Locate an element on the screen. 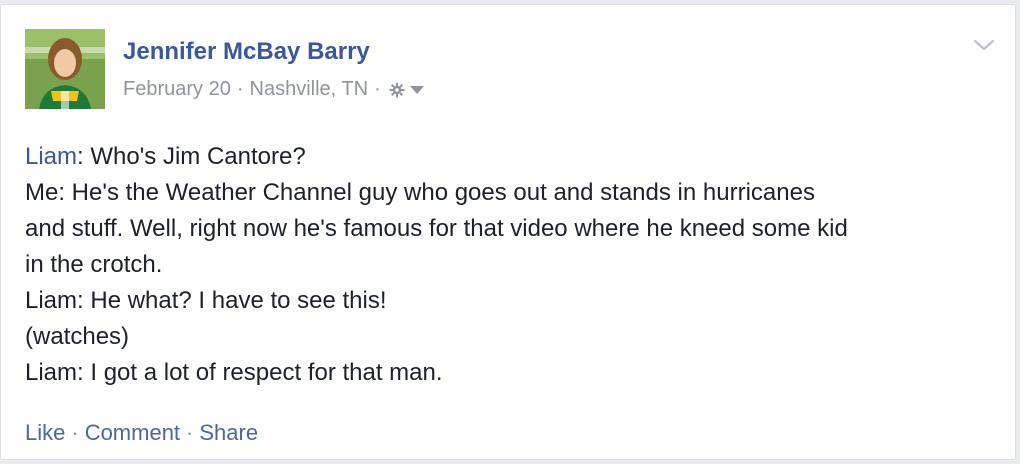 This screenshot has height=464, width=1020. comment-link: Comment is located at coordinates (132, 432).